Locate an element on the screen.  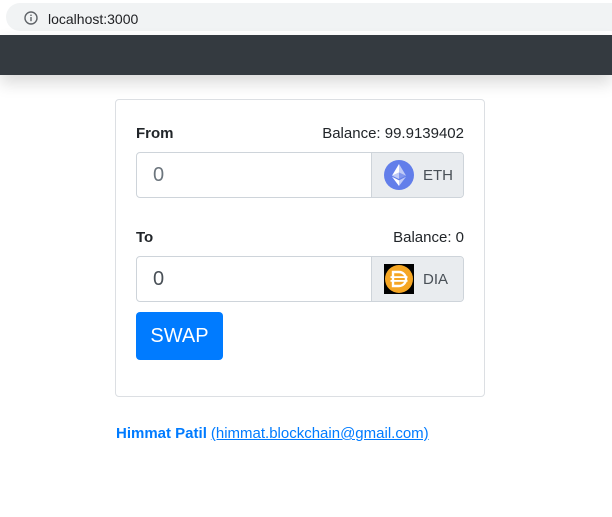
author-name: Himmat Patil is located at coordinates (161, 433).